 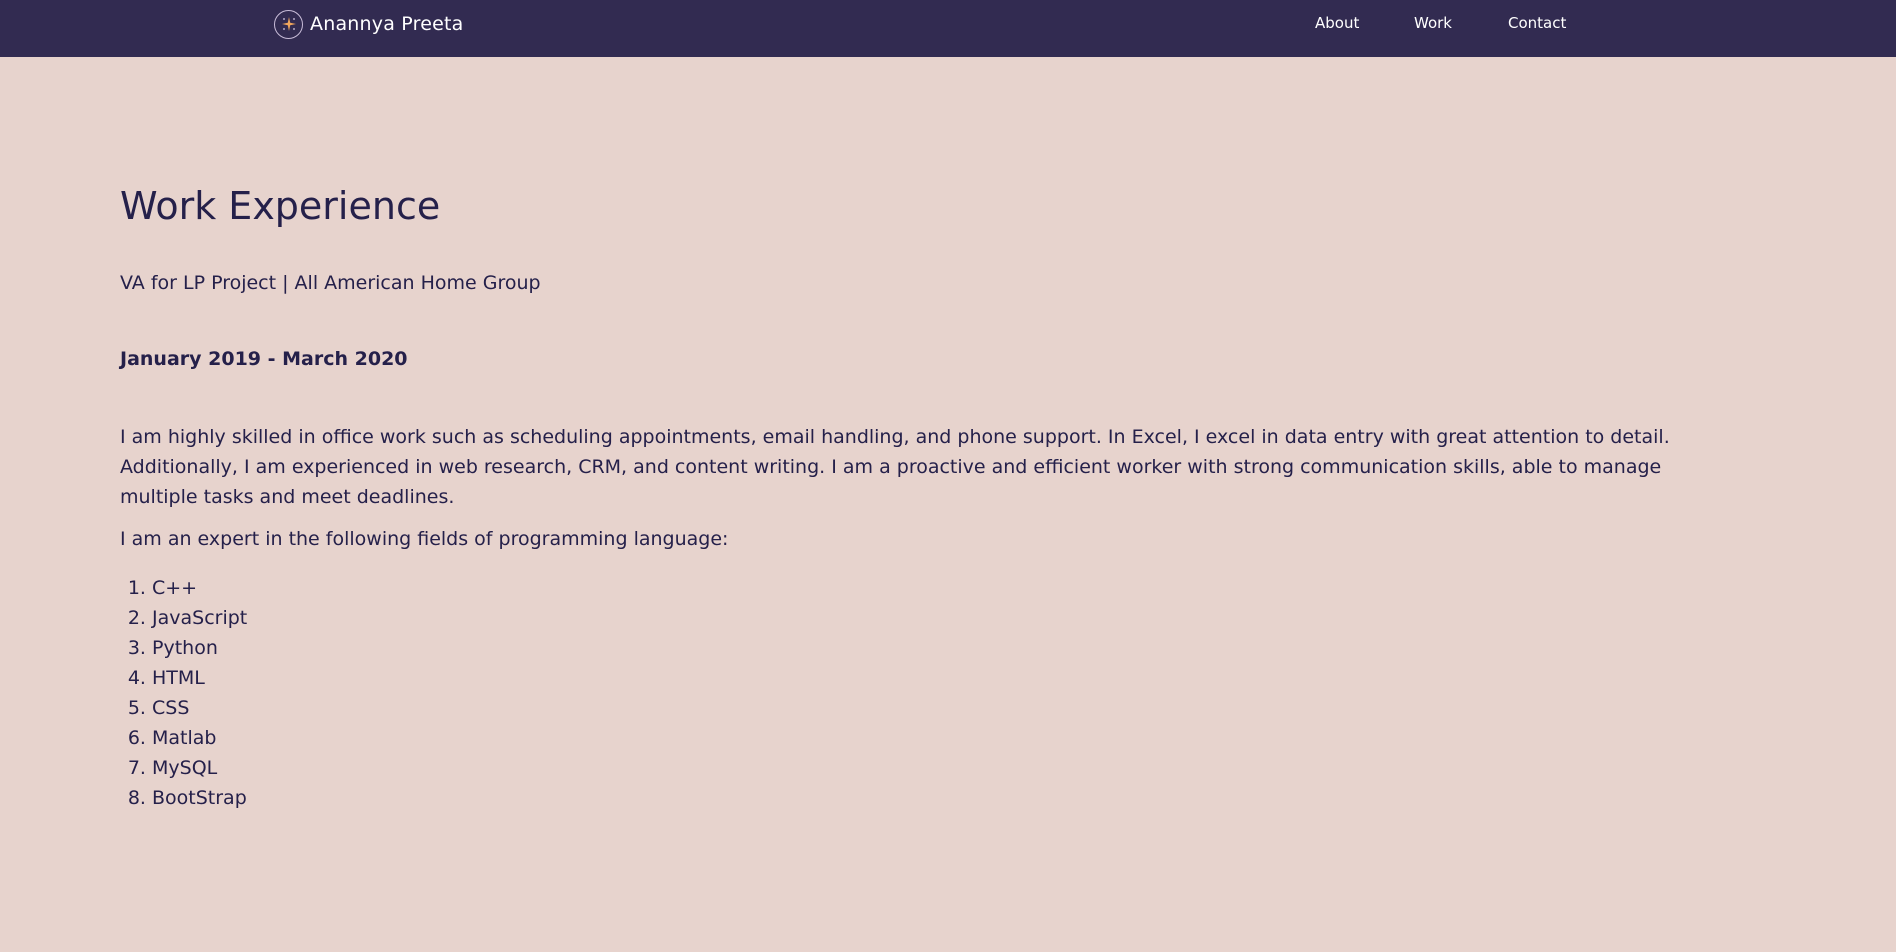 What do you see at coordinates (199, 738) in the screenshot?
I see `skill-item: Matlab` at bounding box center [199, 738].